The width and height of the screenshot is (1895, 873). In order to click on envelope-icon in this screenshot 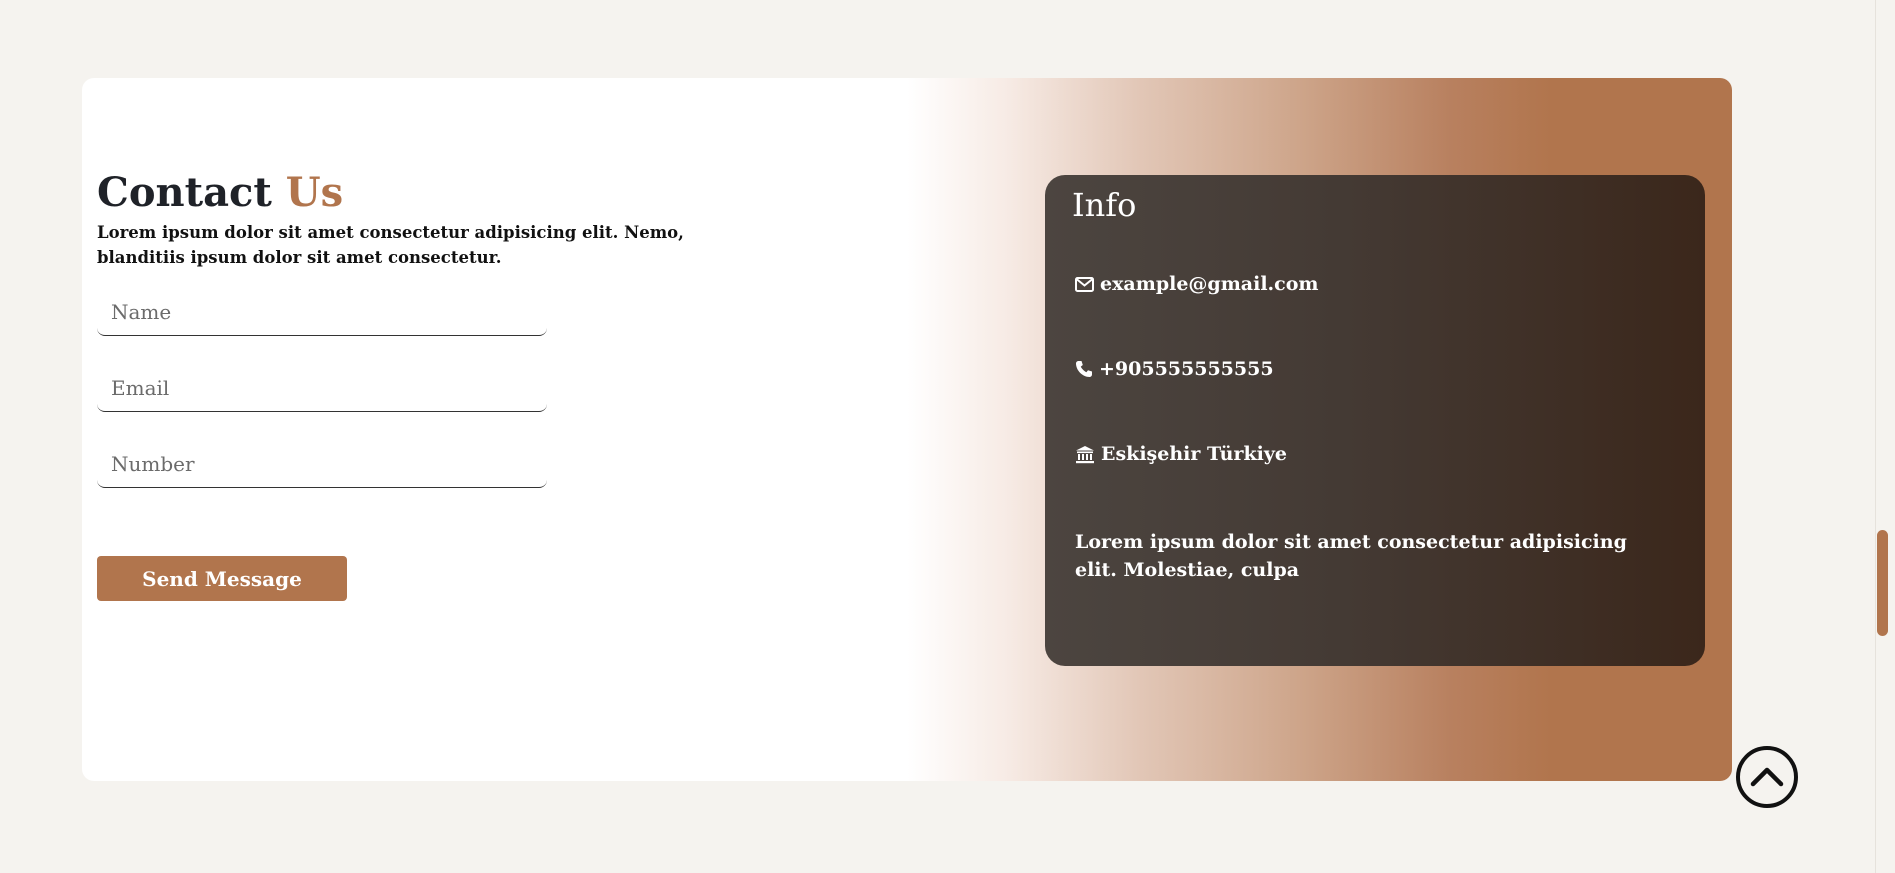, I will do `click(1084, 284)`.